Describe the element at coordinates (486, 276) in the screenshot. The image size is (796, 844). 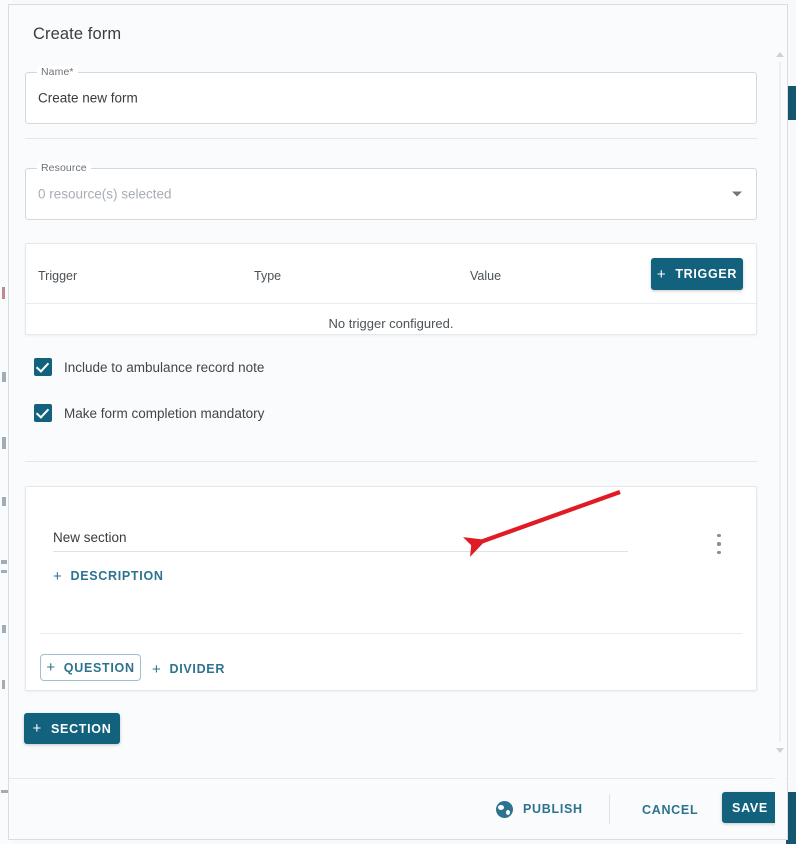
I see `value-column-header: Value` at that location.